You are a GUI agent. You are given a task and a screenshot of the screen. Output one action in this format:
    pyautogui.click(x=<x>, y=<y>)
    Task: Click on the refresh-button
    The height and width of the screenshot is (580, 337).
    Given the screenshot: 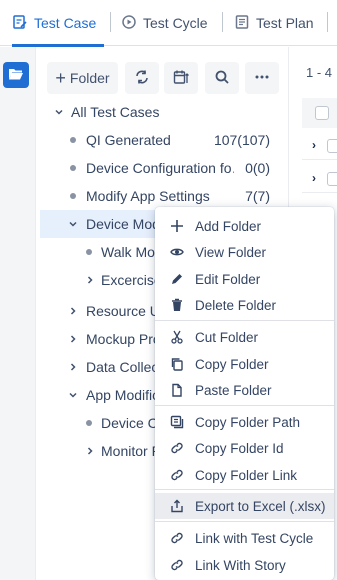 What is the action you would take?
    pyautogui.click(x=142, y=78)
    